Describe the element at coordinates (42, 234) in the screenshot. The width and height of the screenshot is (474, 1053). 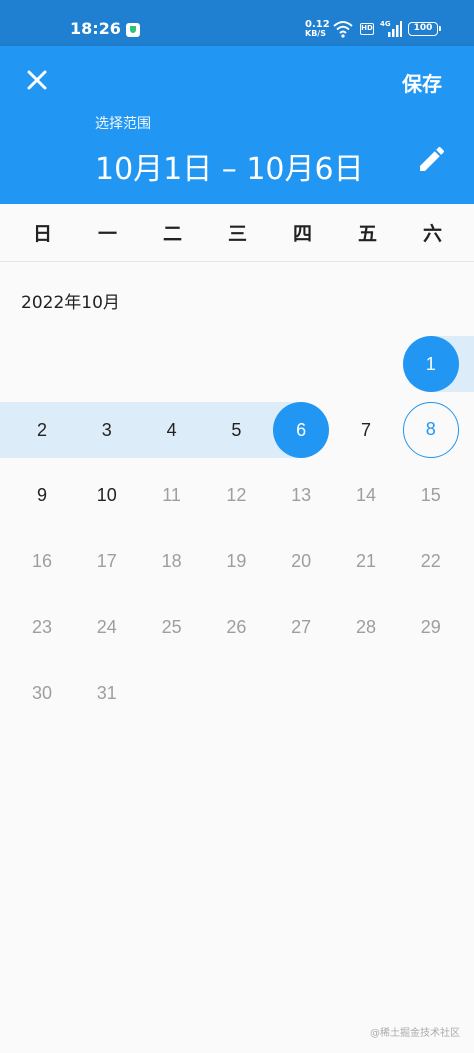
I see `weekday-label: 日` at that location.